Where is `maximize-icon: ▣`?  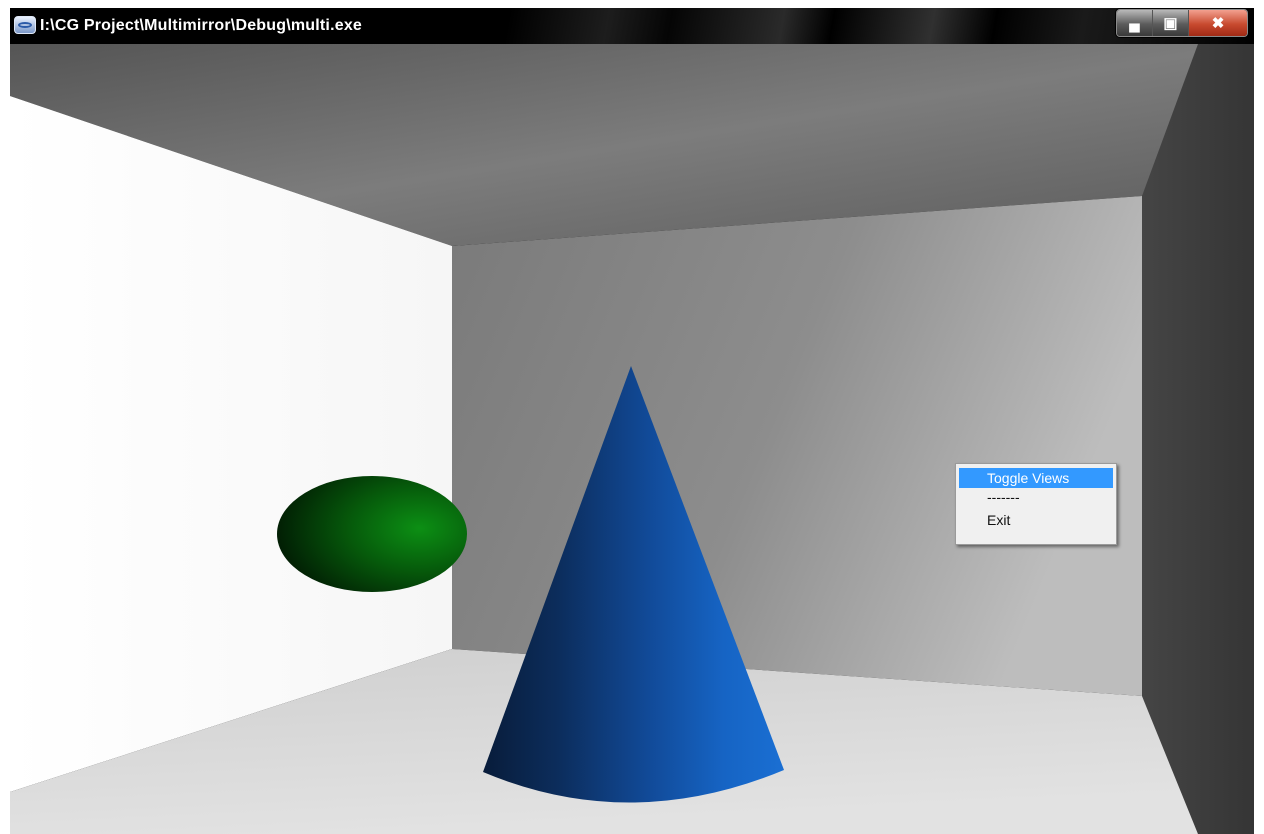
maximize-icon: ▣ is located at coordinates (1170, 23).